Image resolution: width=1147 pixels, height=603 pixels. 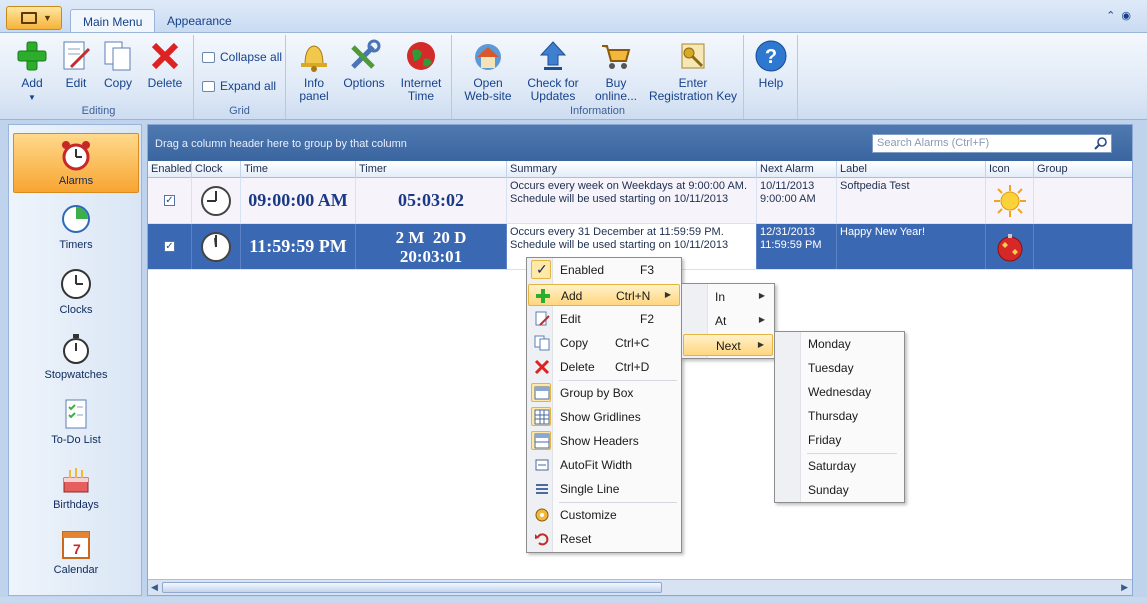 What do you see at coordinates (728, 297) in the screenshot?
I see `submenu-item-in: In ▶` at bounding box center [728, 297].